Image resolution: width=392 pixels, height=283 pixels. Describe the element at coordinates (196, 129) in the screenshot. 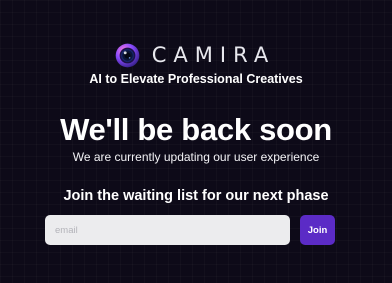

I see `page-title: We'll be back soon` at that location.